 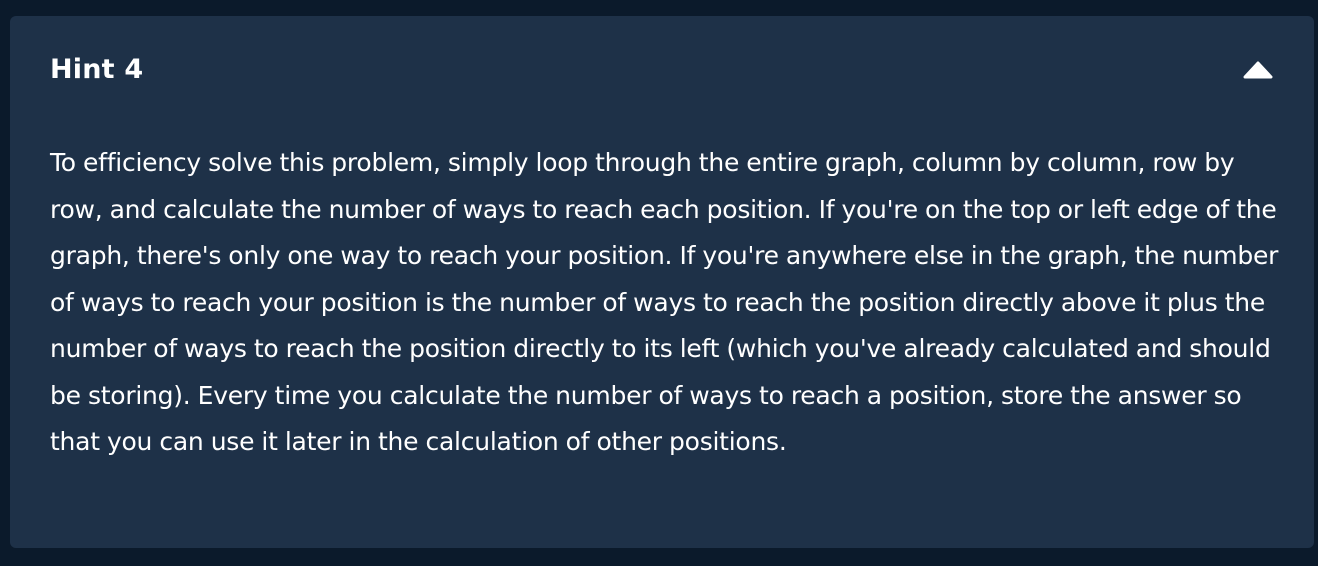 What do you see at coordinates (1258, 69) in the screenshot?
I see `chevron-up-icon` at bounding box center [1258, 69].